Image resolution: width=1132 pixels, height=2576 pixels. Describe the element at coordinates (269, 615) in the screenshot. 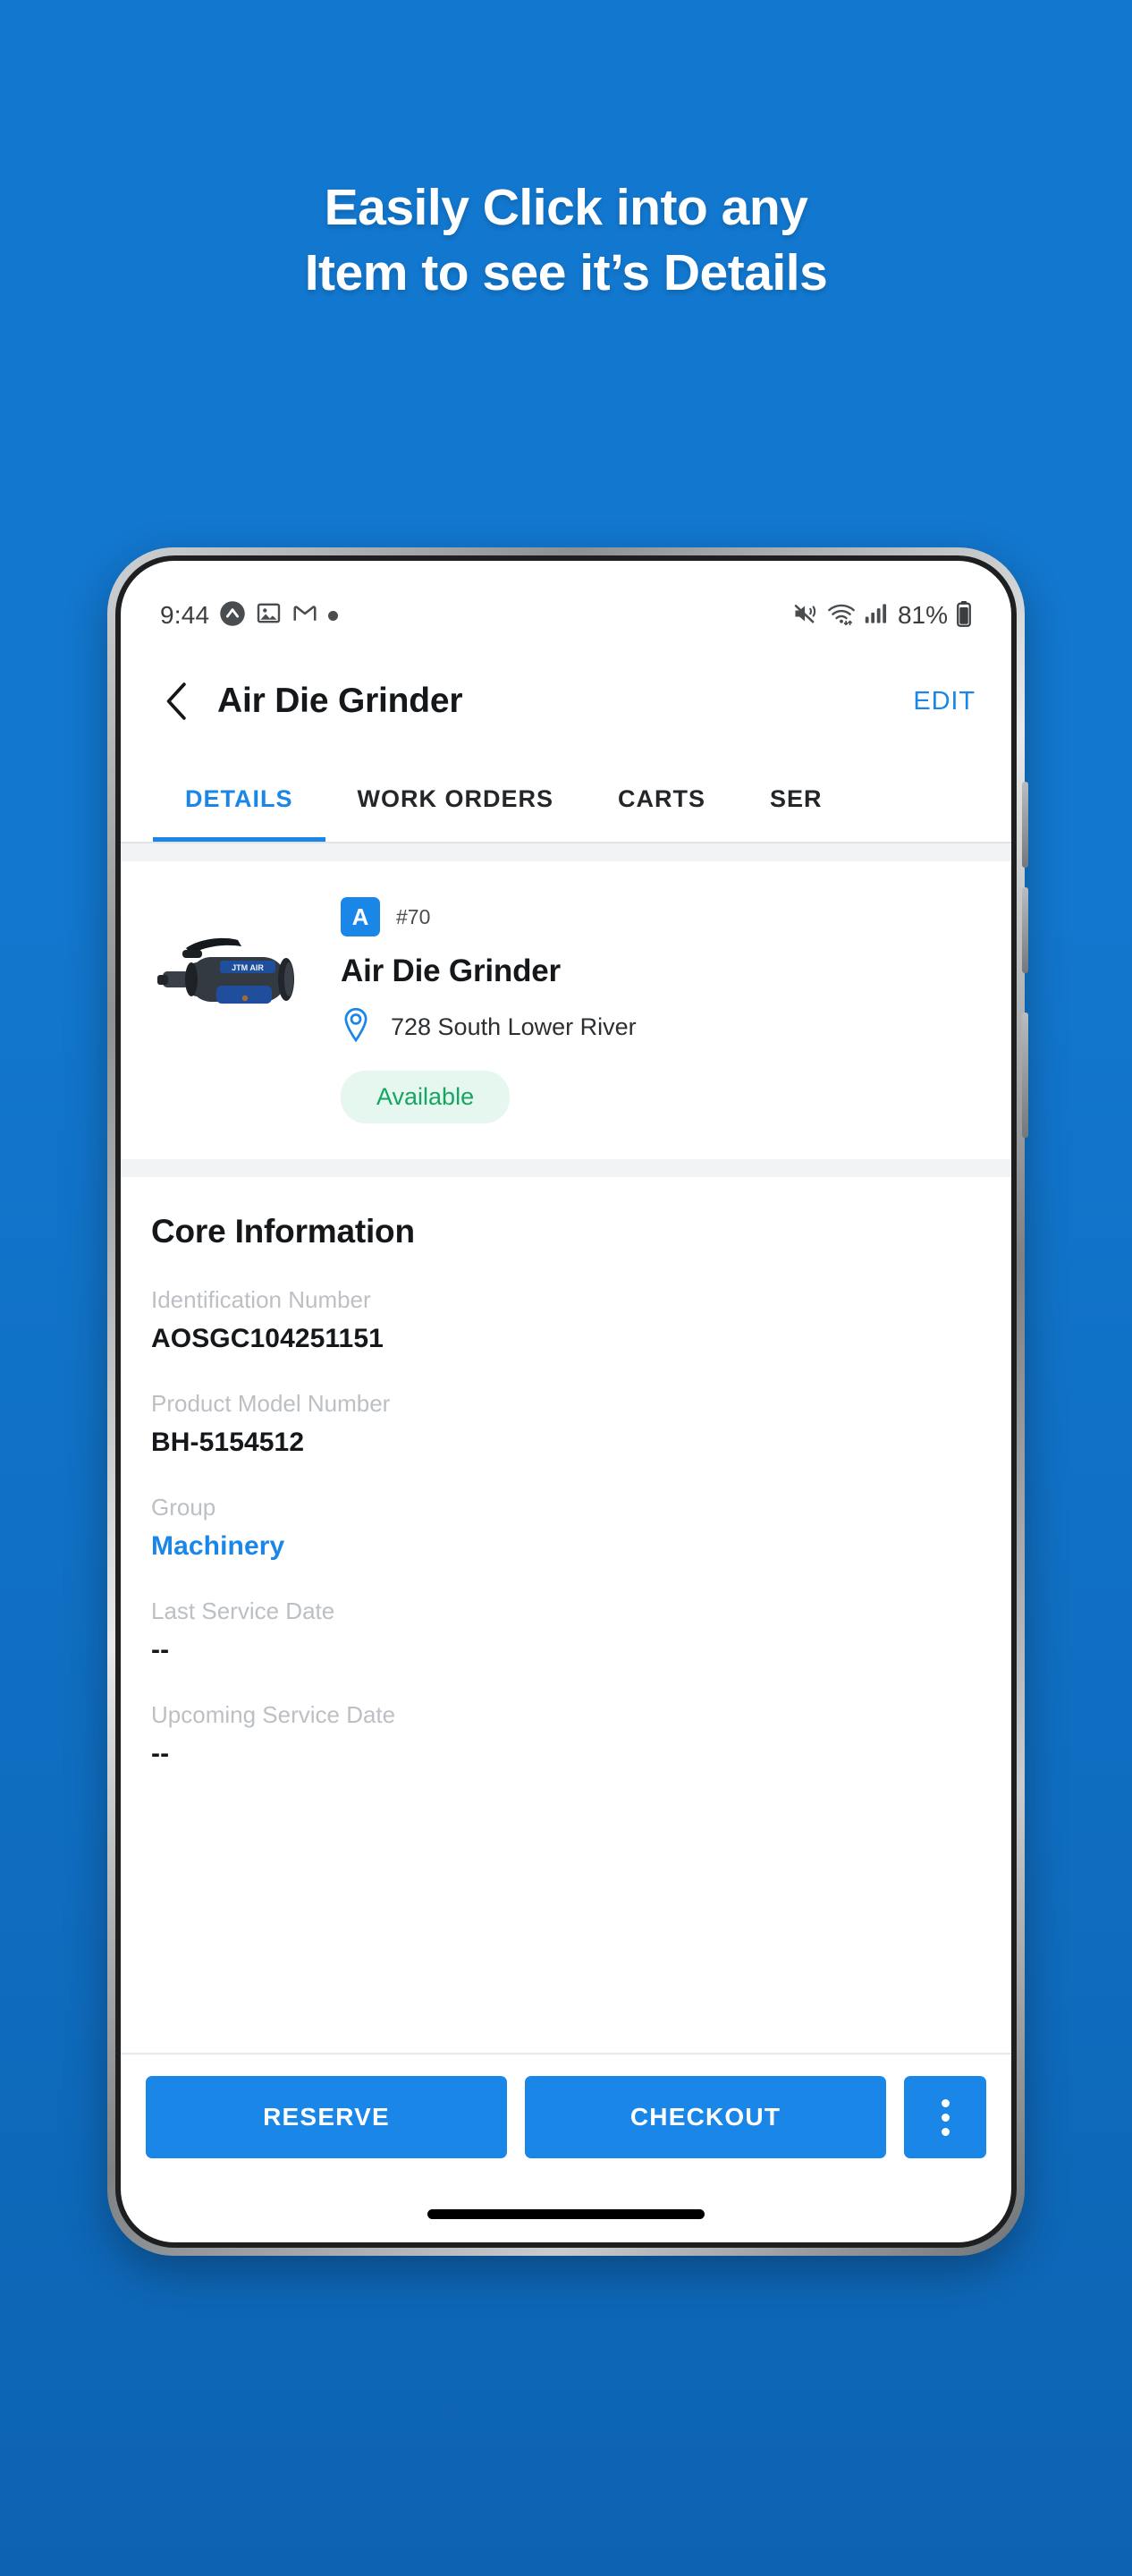

I see `image-notification-icon` at that location.